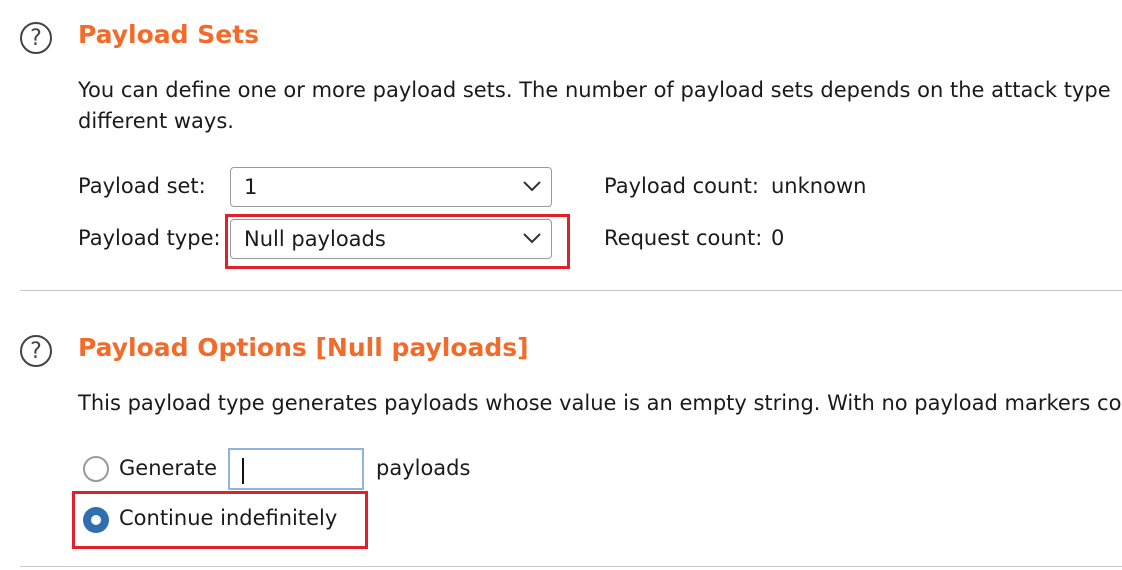 This screenshot has height=570, width=1122. What do you see at coordinates (156, 121) in the screenshot?
I see `payload-sets-description-line2: different ways.` at bounding box center [156, 121].